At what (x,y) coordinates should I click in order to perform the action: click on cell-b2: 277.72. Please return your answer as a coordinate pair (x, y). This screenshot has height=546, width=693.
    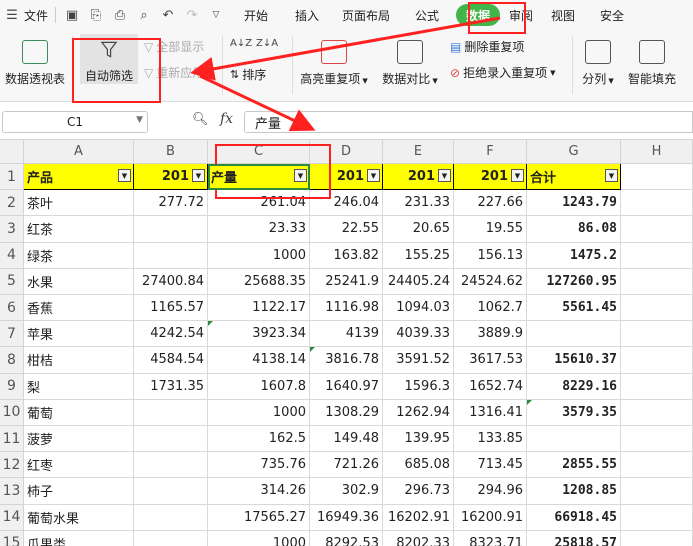
    Looking at the image, I should click on (171, 203).